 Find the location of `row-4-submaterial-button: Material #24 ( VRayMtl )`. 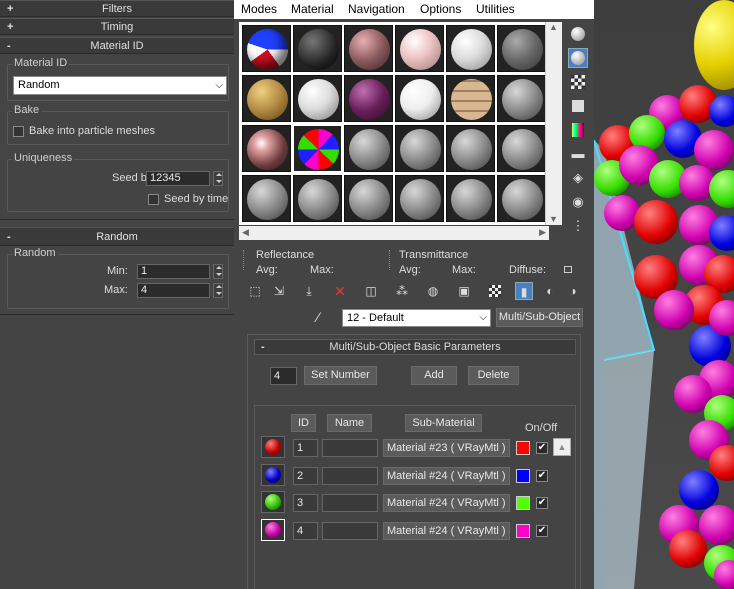

row-4-submaterial-button: Material #24 ( VRayMtl ) is located at coordinates (446, 531).